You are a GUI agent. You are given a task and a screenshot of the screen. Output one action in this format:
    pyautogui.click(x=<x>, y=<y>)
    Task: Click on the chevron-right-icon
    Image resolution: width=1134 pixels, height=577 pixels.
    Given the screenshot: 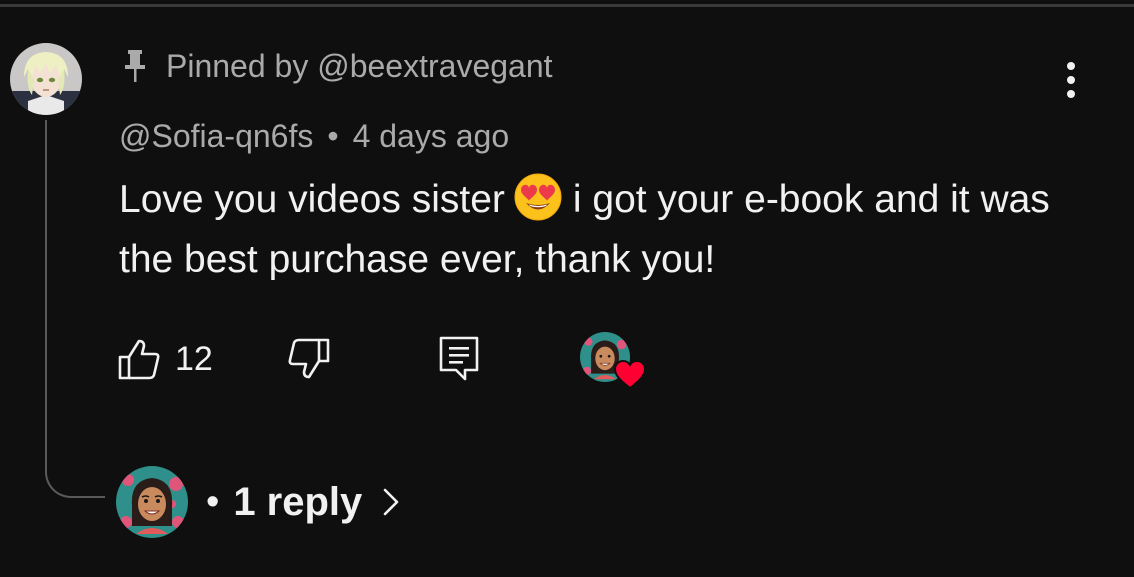 What is the action you would take?
    pyautogui.click(x=391, y=502)
    